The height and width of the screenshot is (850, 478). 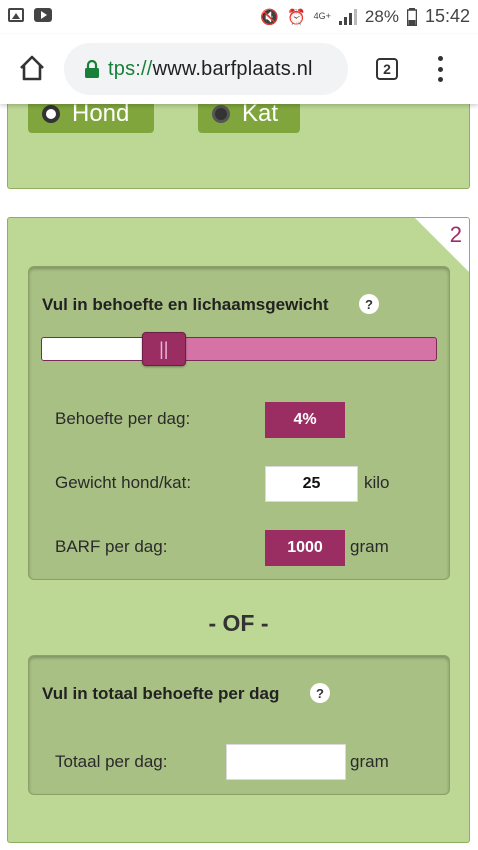 I want to click on signal-icon, so click(x=347, y=16).